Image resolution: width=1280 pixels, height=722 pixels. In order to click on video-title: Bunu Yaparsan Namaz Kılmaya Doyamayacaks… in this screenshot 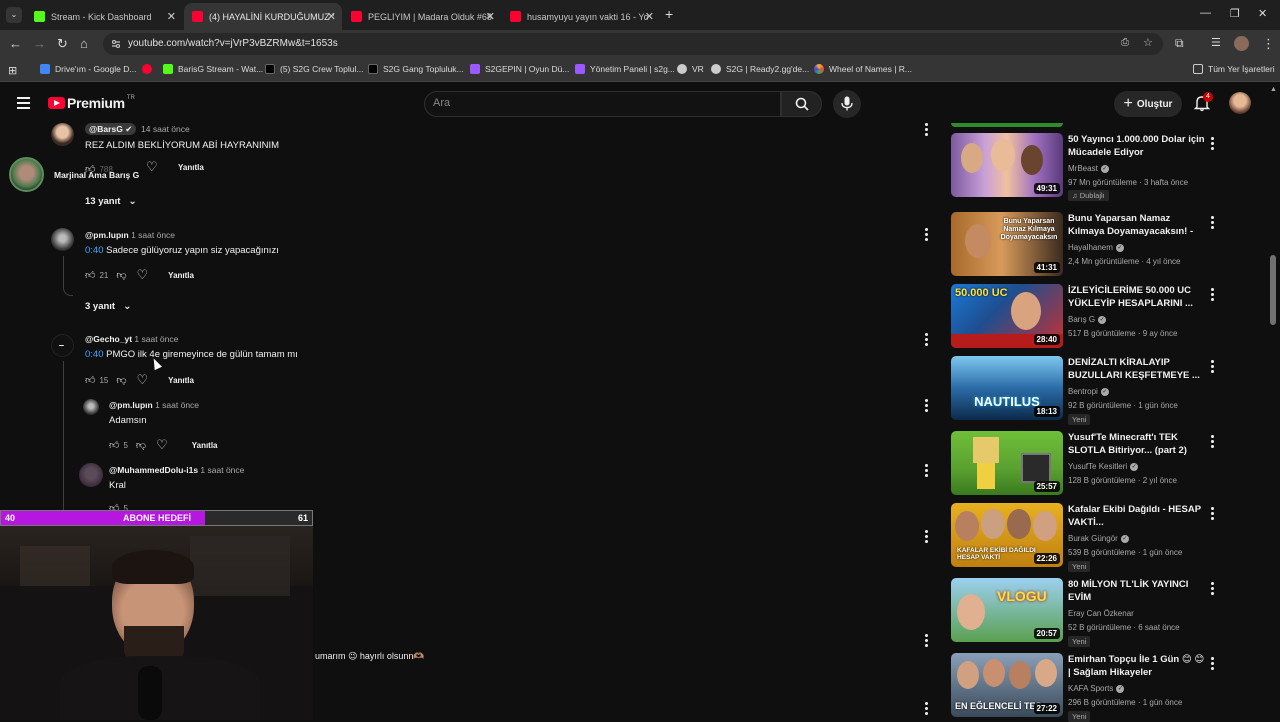, I will do `click(1138, 225)`.